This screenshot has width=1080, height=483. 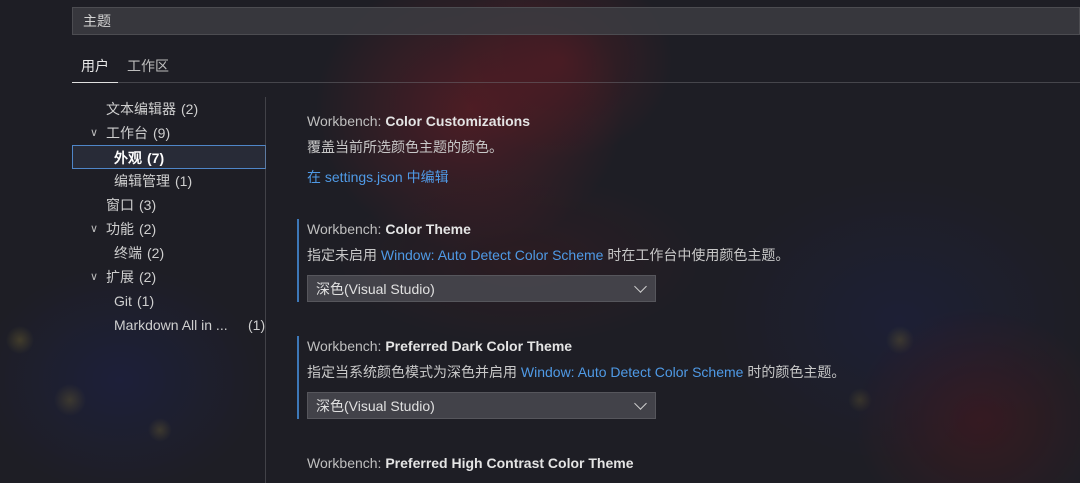 I want to click on setting-description: 覆盖当前所选颜色主题的颜色。, so click(x=405, y=147).